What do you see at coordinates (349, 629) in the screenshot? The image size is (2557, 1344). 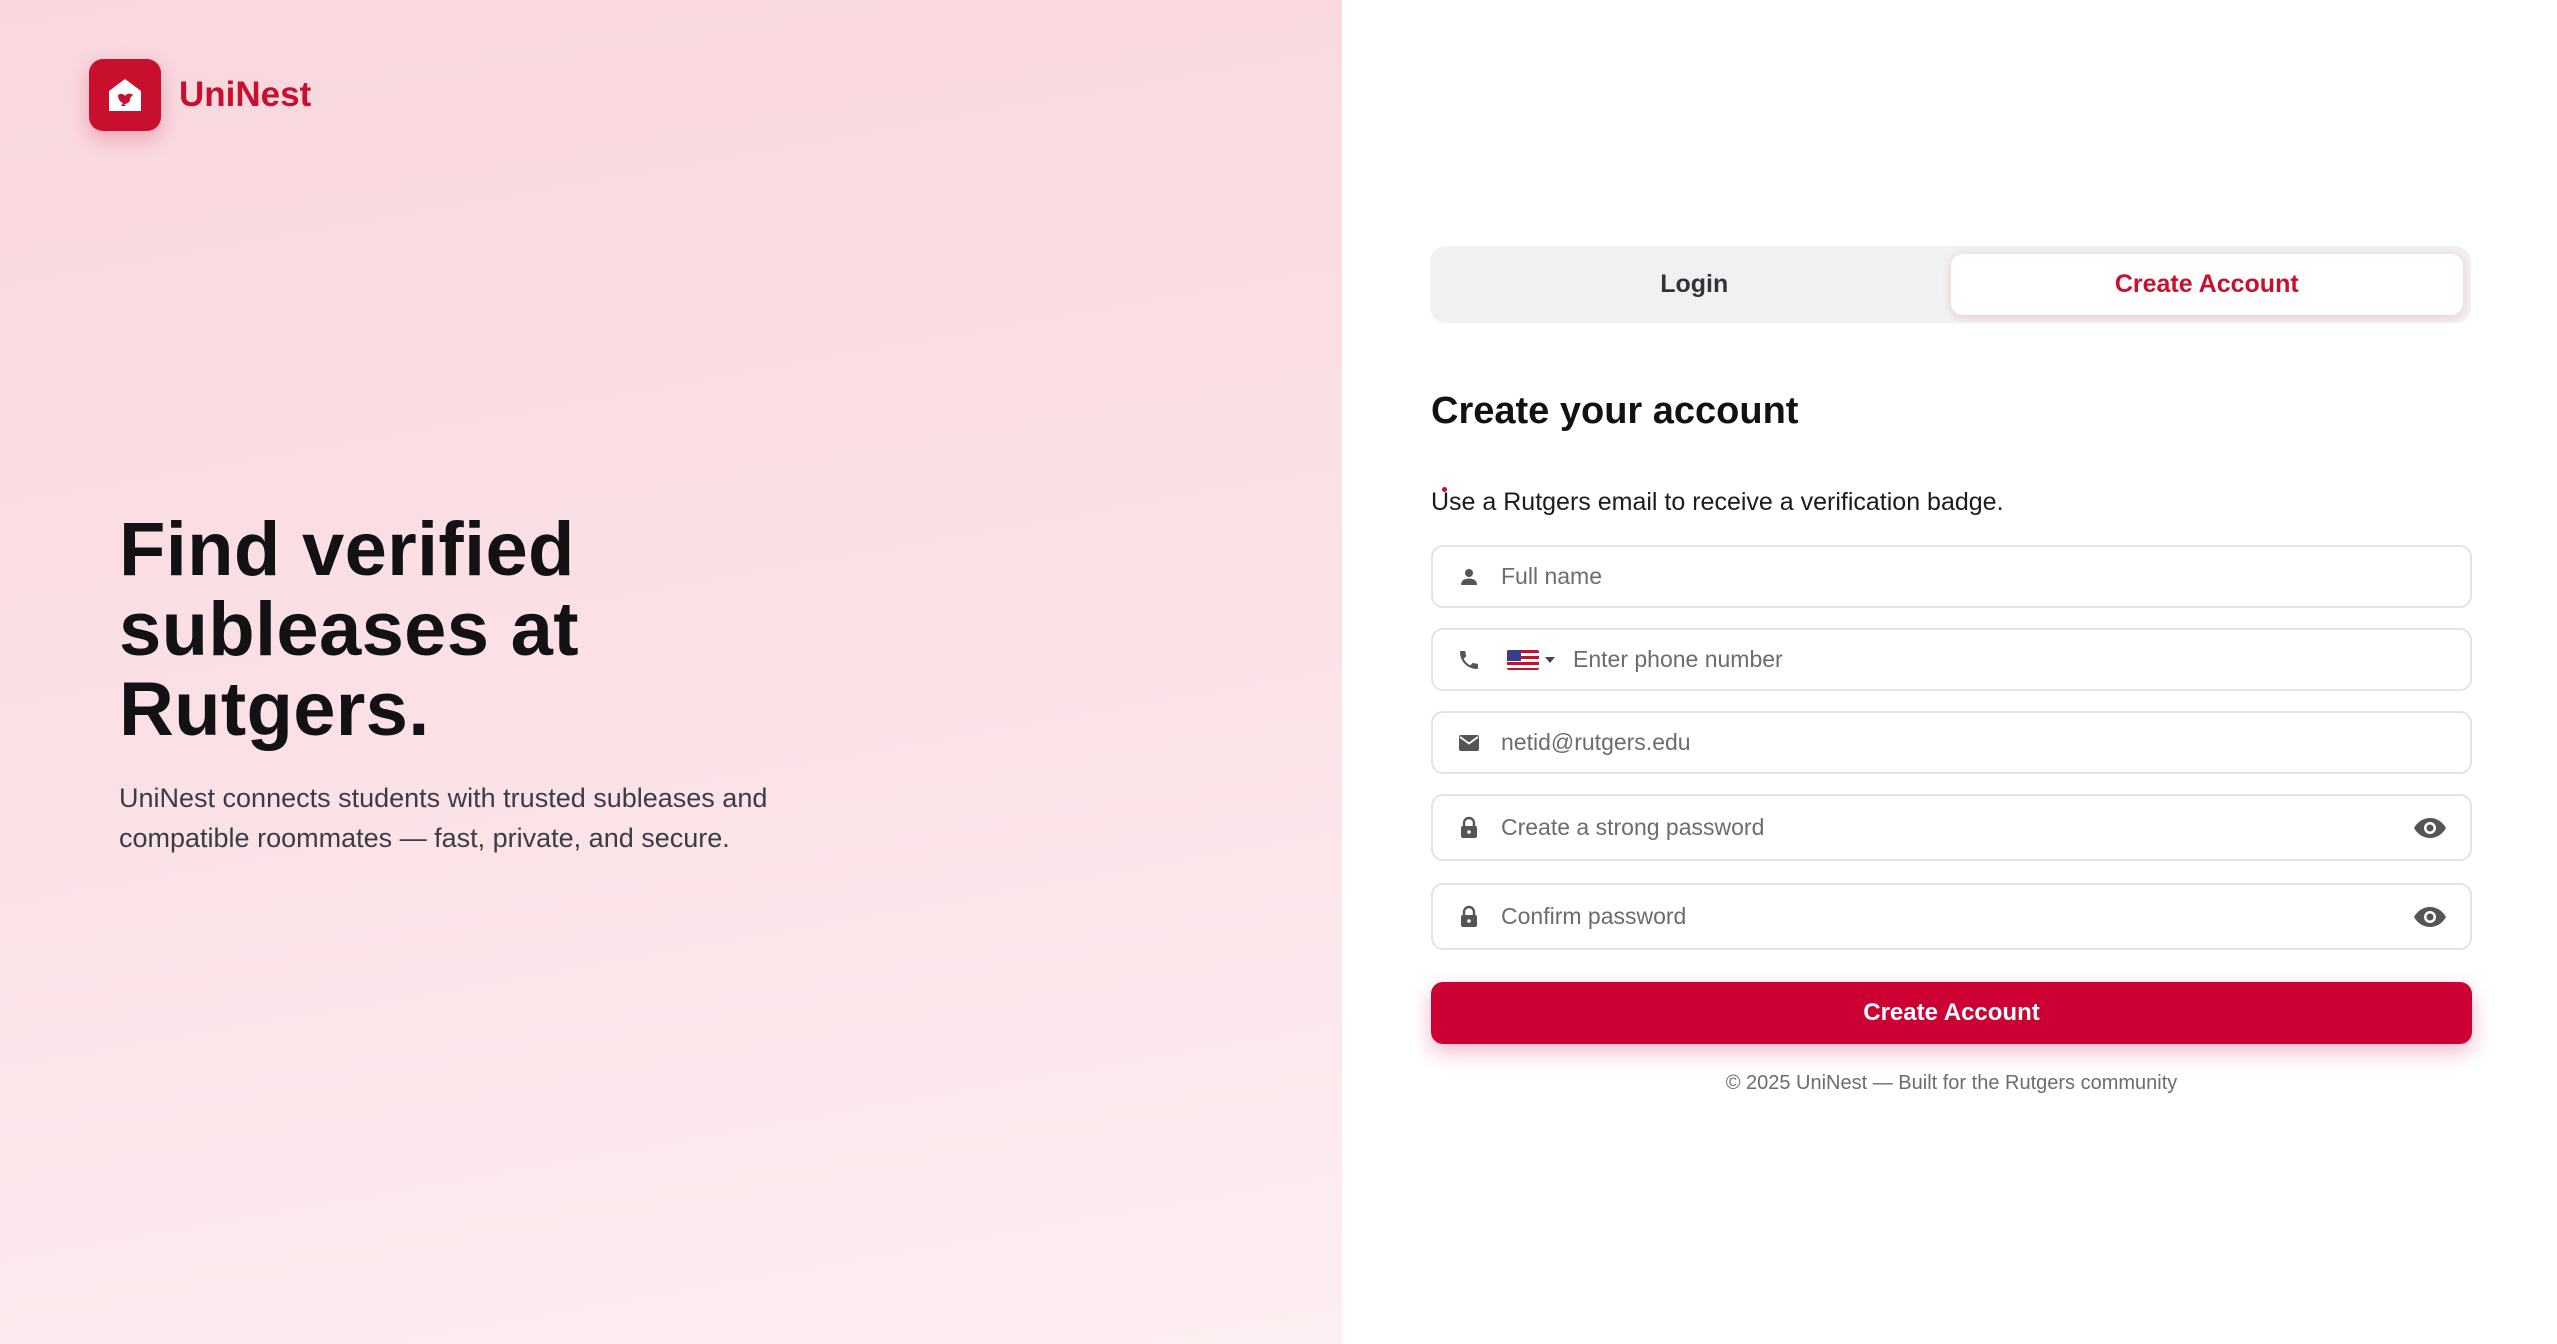 I see `hero-title: Find verified subleases at Rutgers.` at bounding box center [349, 629].